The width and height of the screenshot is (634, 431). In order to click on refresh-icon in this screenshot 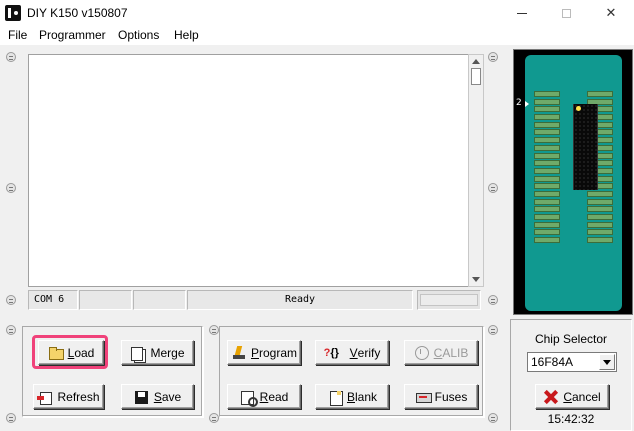, I will do `click(45, 397)`.